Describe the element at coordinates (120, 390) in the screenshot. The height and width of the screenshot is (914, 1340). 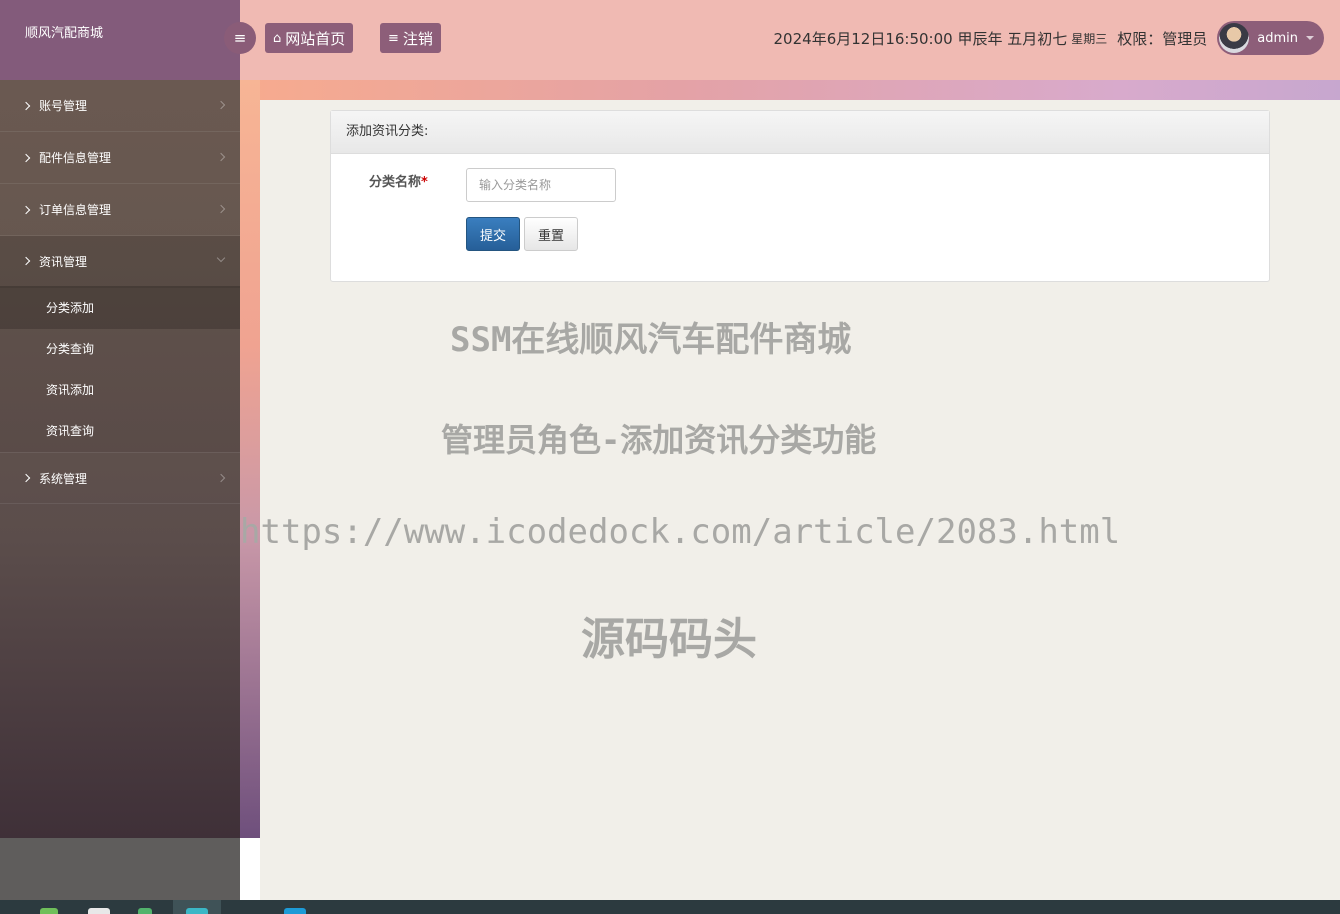
I see `submenu-item-news-add: 资讯添加` at that location.